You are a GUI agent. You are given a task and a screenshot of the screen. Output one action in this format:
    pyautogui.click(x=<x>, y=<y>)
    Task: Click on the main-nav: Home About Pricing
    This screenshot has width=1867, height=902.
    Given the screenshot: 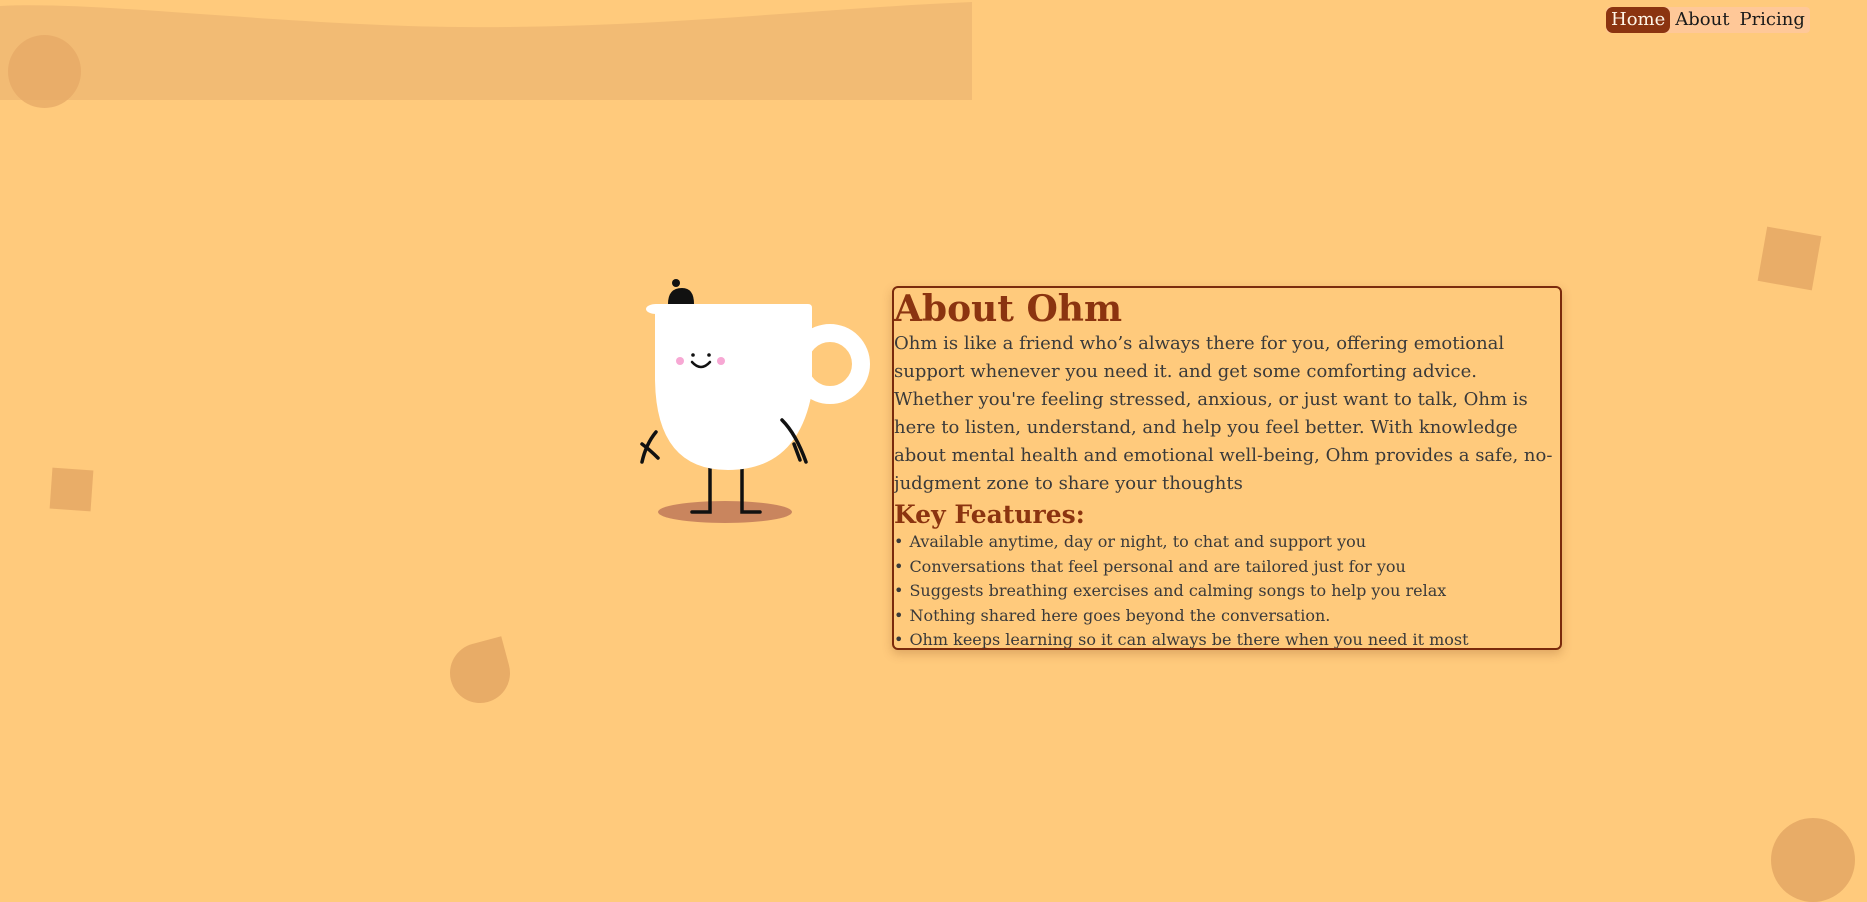 What is the action you would take?
    pyautogui.click(x=1708, y=20)
    